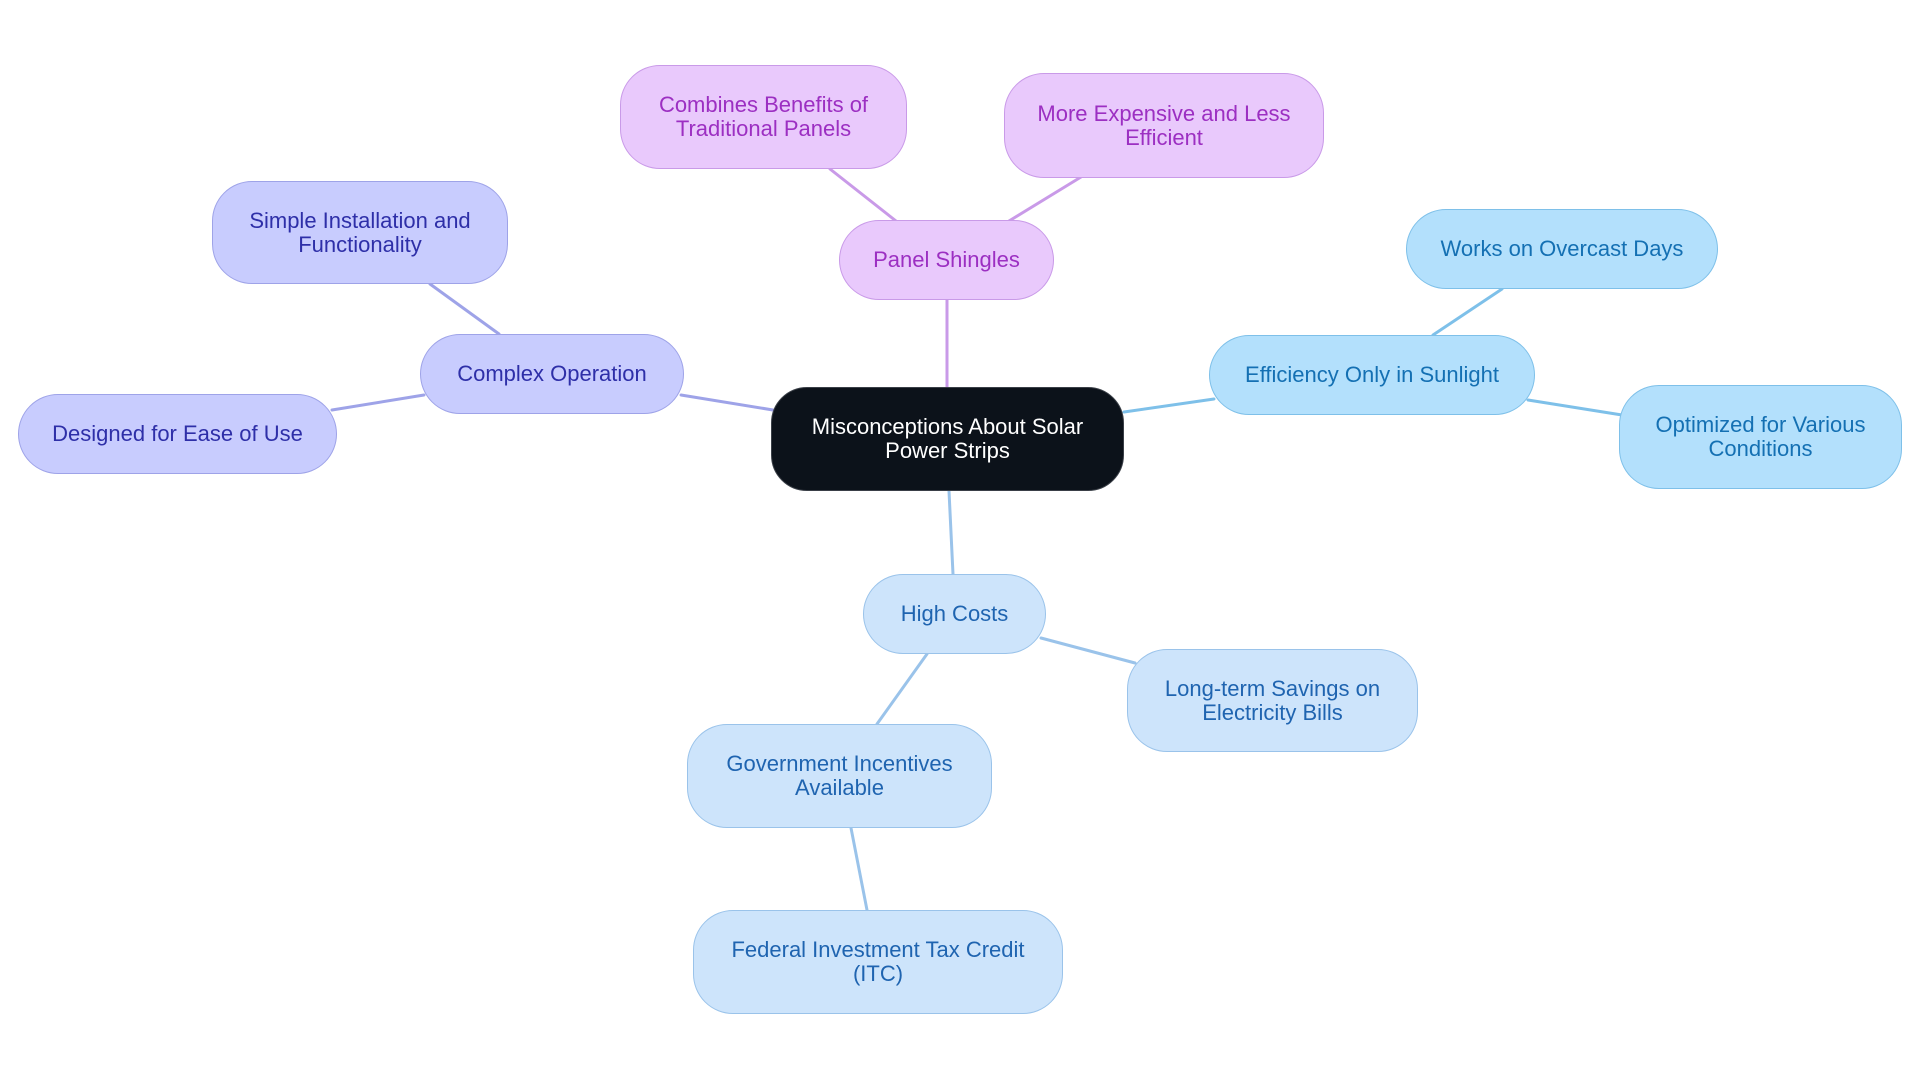  I want to click on node-federal-itc: Federal Investment Tax Credit (ITC), so click(878, 962).